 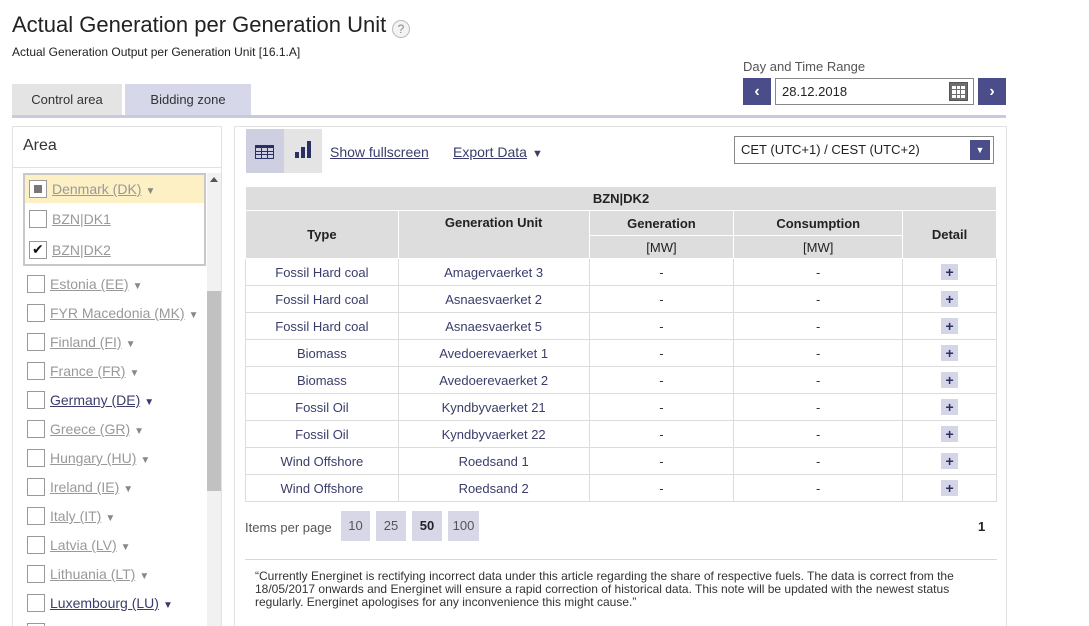 What do you see at coordinates (36, 342) in the screenshot?
I see `checkbox-finland` at bounding box center [36, 342].